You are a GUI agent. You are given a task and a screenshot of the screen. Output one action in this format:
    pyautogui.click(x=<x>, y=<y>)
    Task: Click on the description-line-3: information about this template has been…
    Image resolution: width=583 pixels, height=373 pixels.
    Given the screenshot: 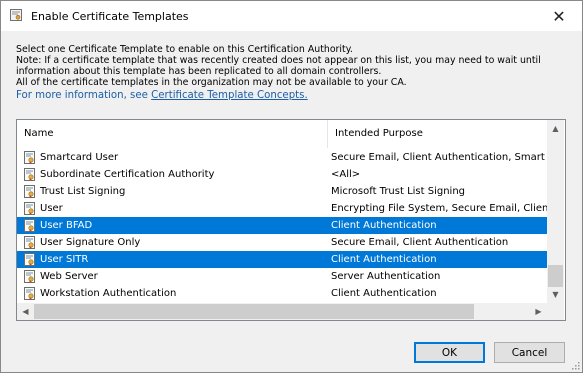 What is the action you would take?
    pyautogui.click(x=199, y=71)
    